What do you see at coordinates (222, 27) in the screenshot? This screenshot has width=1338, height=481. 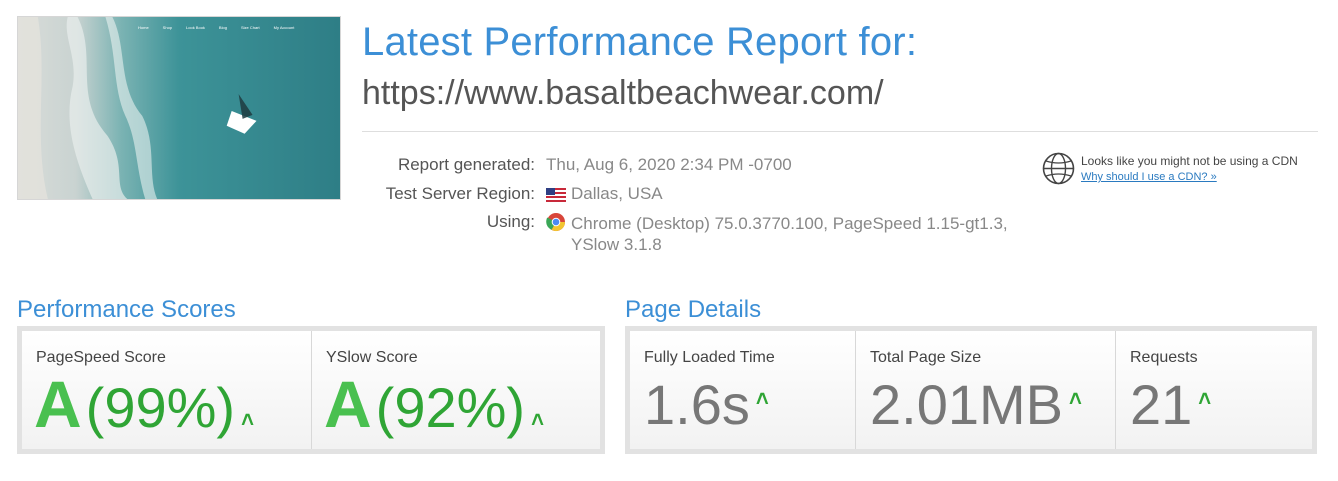 I see `thumbnail-nav-item: Blog` at bounding box center [222, 27].